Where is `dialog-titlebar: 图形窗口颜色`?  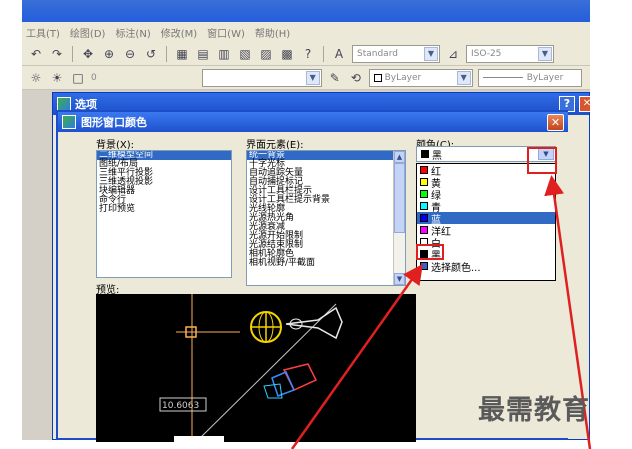
dialog-titlebar: 图形窗口颜色 is located at coordinates (313, 122).